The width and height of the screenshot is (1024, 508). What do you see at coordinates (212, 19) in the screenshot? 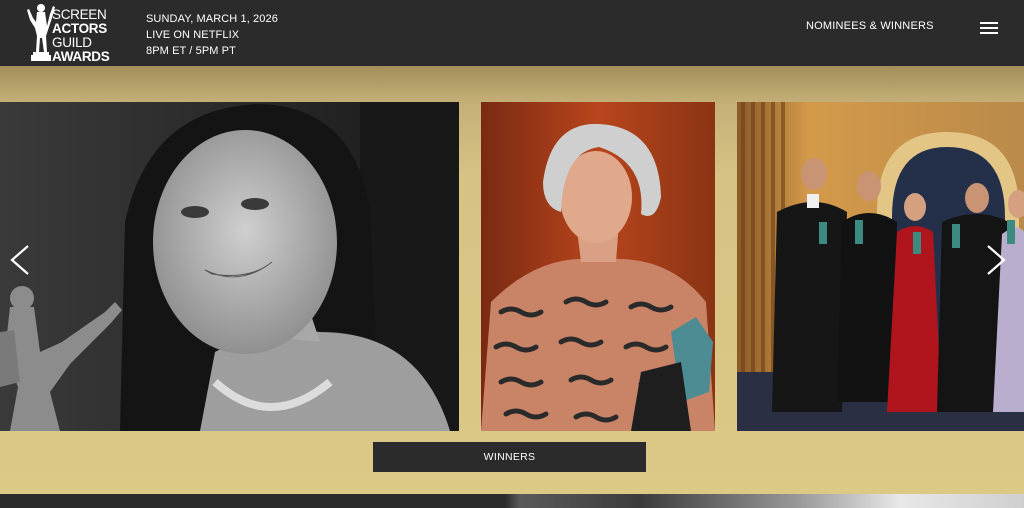
I see `event-date: SUNDAY, MARCH 1, 2026` at bounding box center [212, 19].